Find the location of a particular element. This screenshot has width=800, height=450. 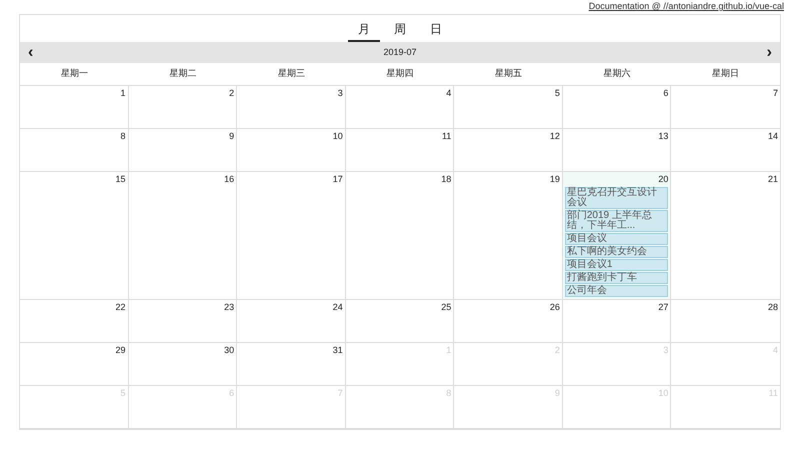

day-number: 3 is located at coordinates (340, 93).